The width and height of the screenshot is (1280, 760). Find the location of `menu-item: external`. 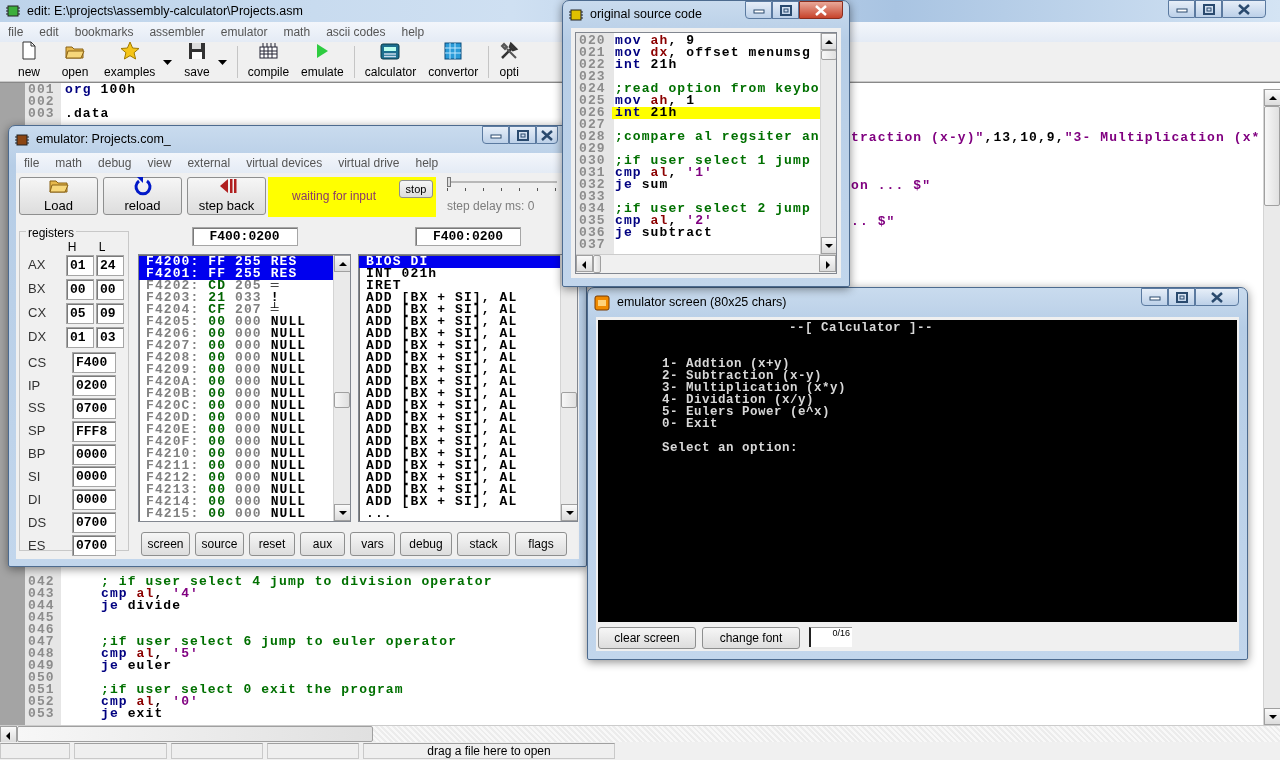

menu-item: external is located at coordinates (209, 163).